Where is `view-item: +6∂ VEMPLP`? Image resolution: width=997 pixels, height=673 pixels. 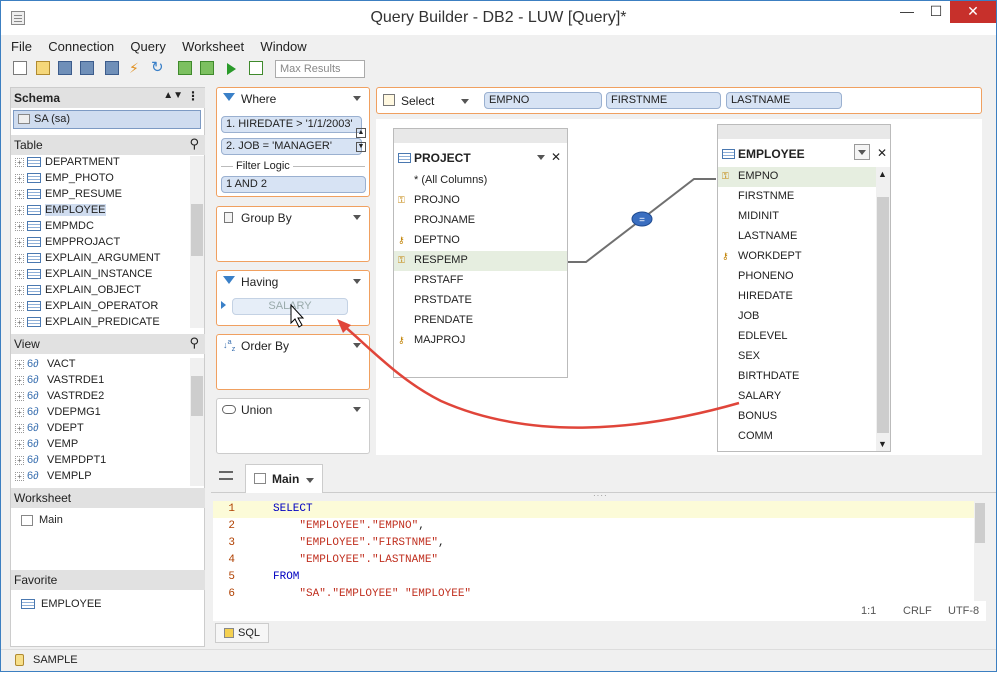
view-item: +6∂ VEMPLP is located at coordinates (101, 478).